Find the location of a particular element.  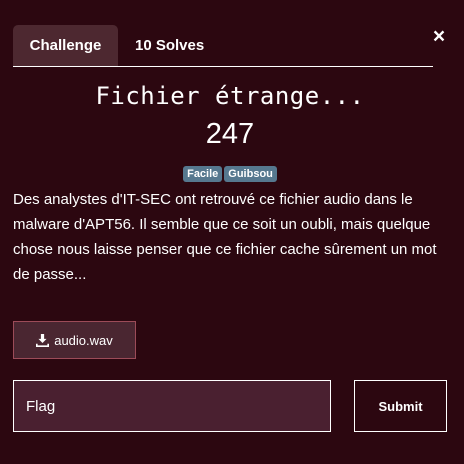

tab-challenge: Challenge is located at coordinates (65, 45).